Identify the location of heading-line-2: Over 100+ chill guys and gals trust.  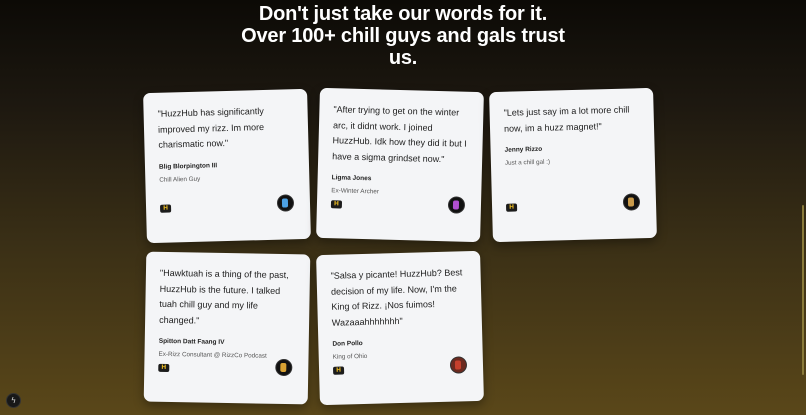
(403, 36).